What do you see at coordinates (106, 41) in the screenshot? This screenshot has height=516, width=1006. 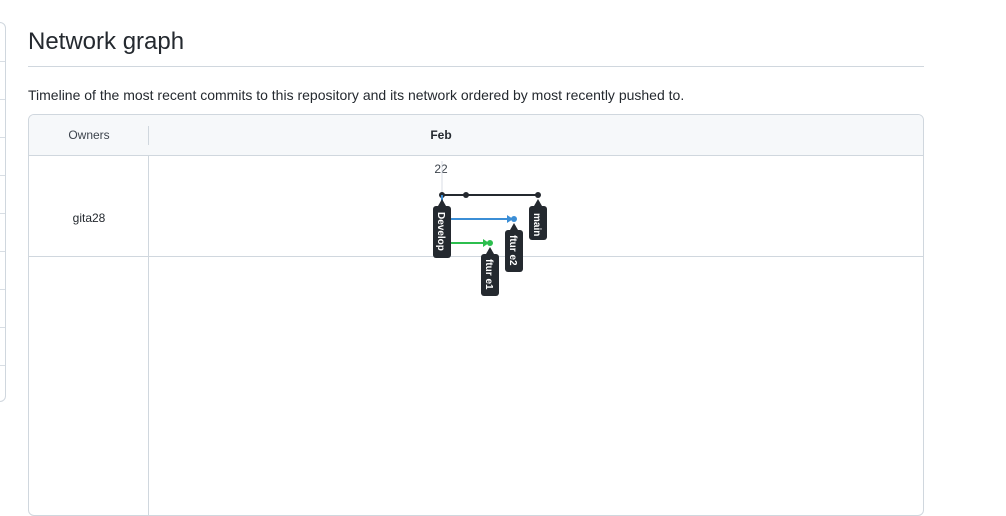 I see `page-title: Network graph` at bounding box center [106, 41].